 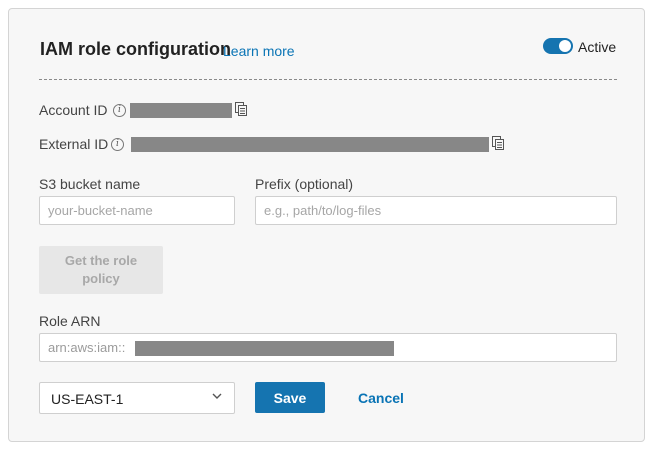 What do you see at coordinates (290, 397) in the screenshot?
I see `save-button: Save` at bounding box center [290, 397].